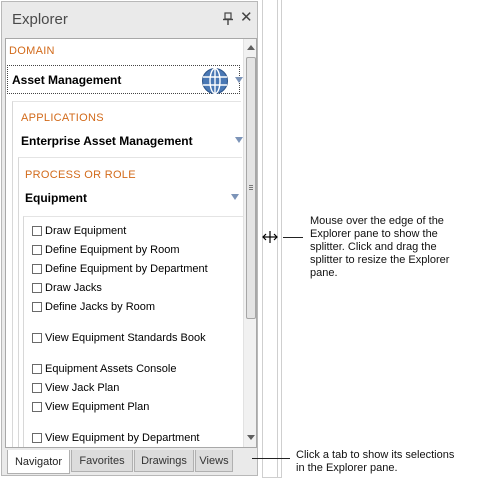 The height and width of the screenshot is (503, 497). What do you see at coordinates (107, 141) in the screenshot?
I see `applications-value: Enterprise Asset Management` at bounding box center [107, 141].